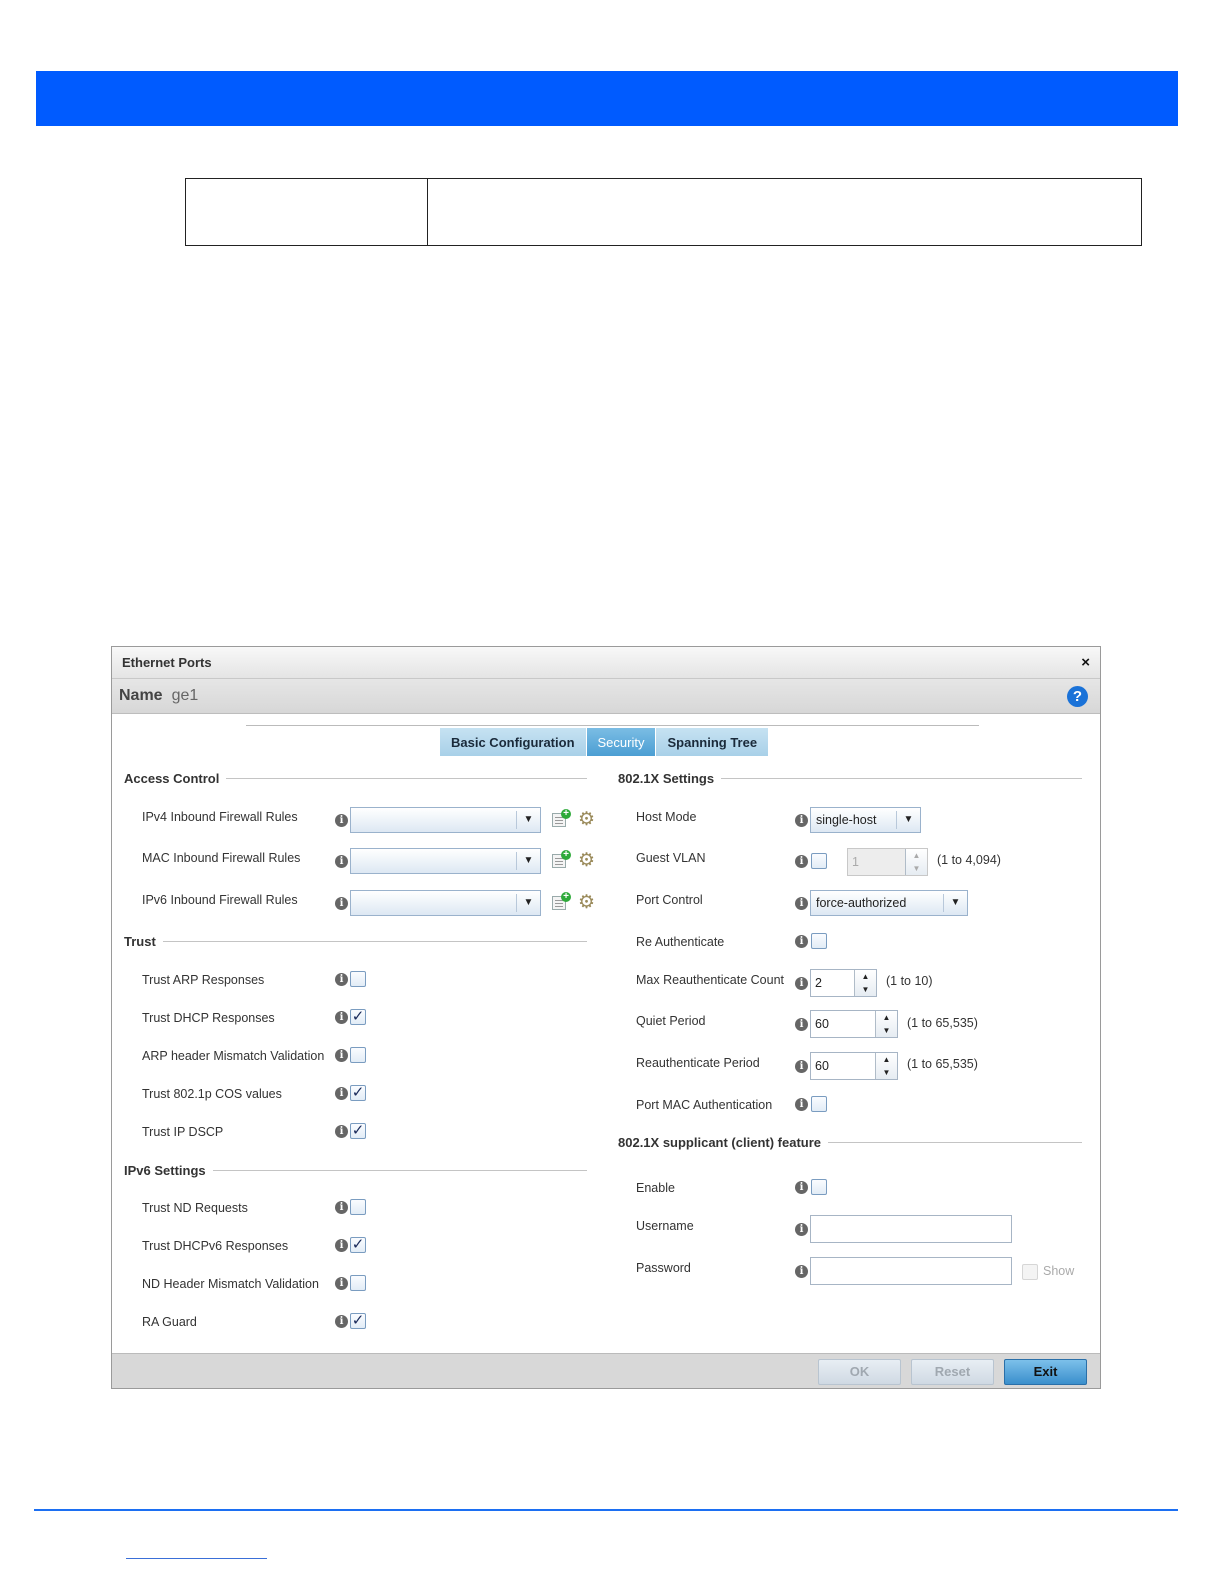  What do you see at coordinates (1085, 662) in the screenshot?
I see `close-icon: ×` at bounding box center [1085, 662].